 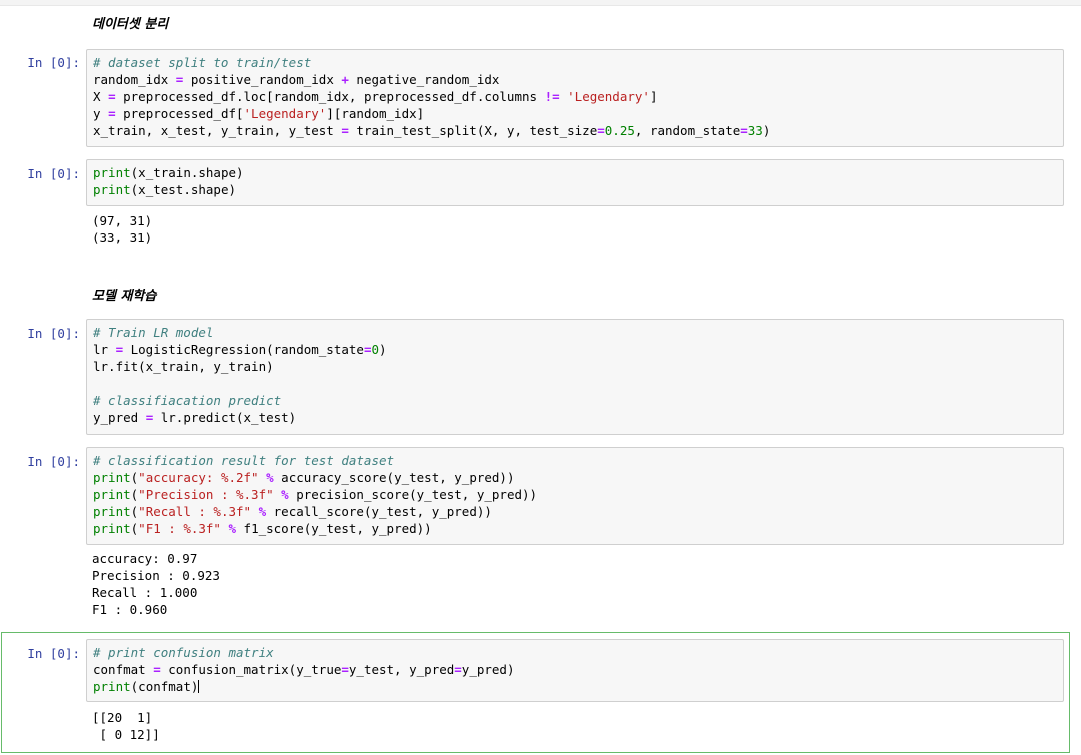 I want to click on code-token: y_pred), so click(x=488, y=669).